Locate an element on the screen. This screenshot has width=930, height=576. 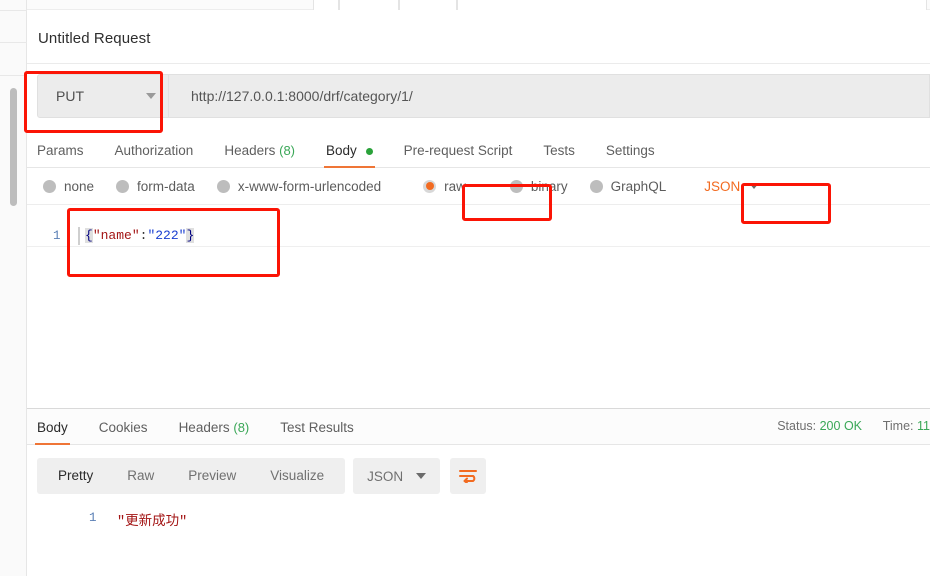
body-type-form-data-label: form-data is located at coordinates (166, 186).